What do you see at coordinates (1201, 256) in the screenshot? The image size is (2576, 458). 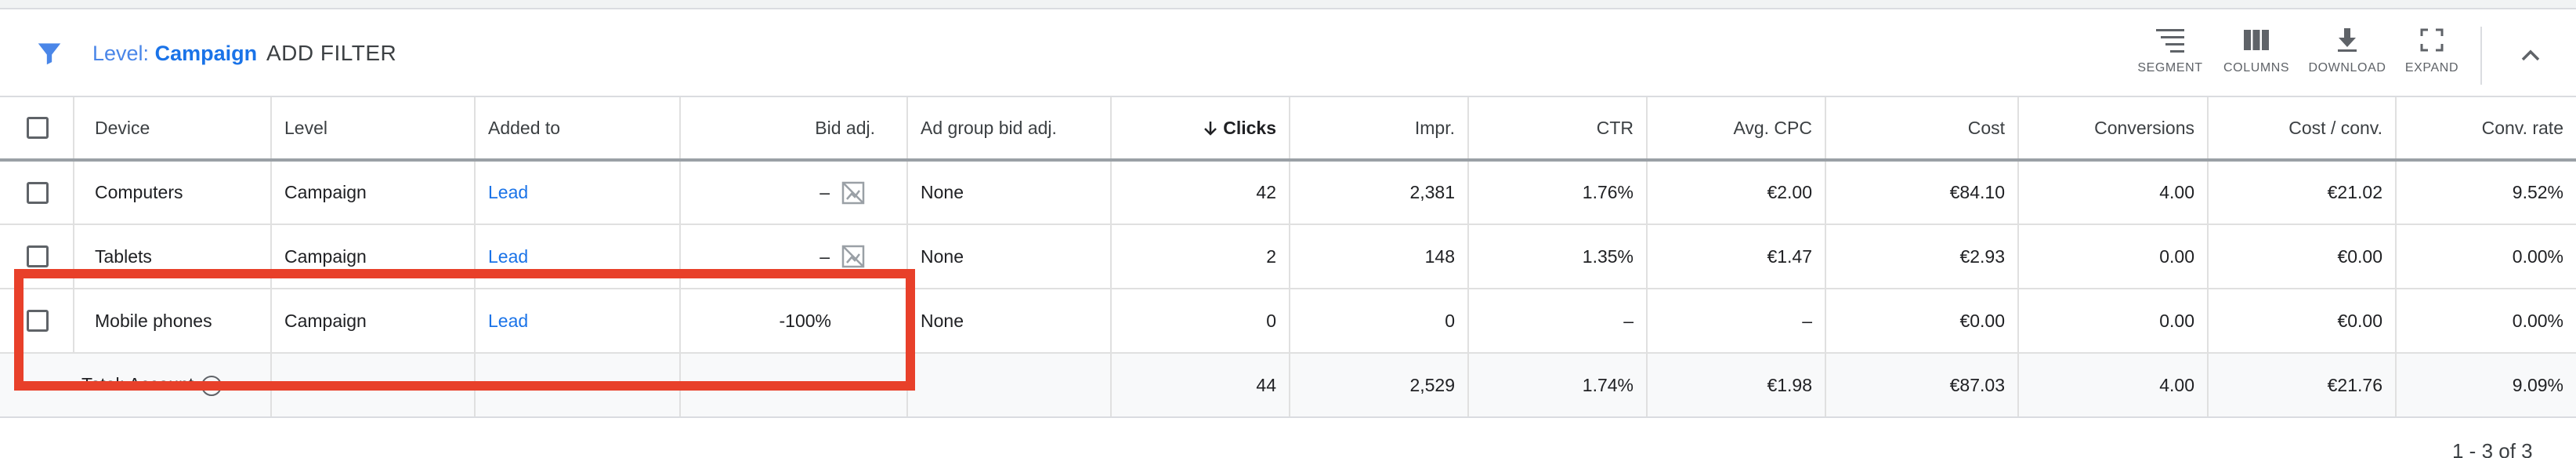 I see `clicks-cell: 2` at bounding box center [1201, 256].